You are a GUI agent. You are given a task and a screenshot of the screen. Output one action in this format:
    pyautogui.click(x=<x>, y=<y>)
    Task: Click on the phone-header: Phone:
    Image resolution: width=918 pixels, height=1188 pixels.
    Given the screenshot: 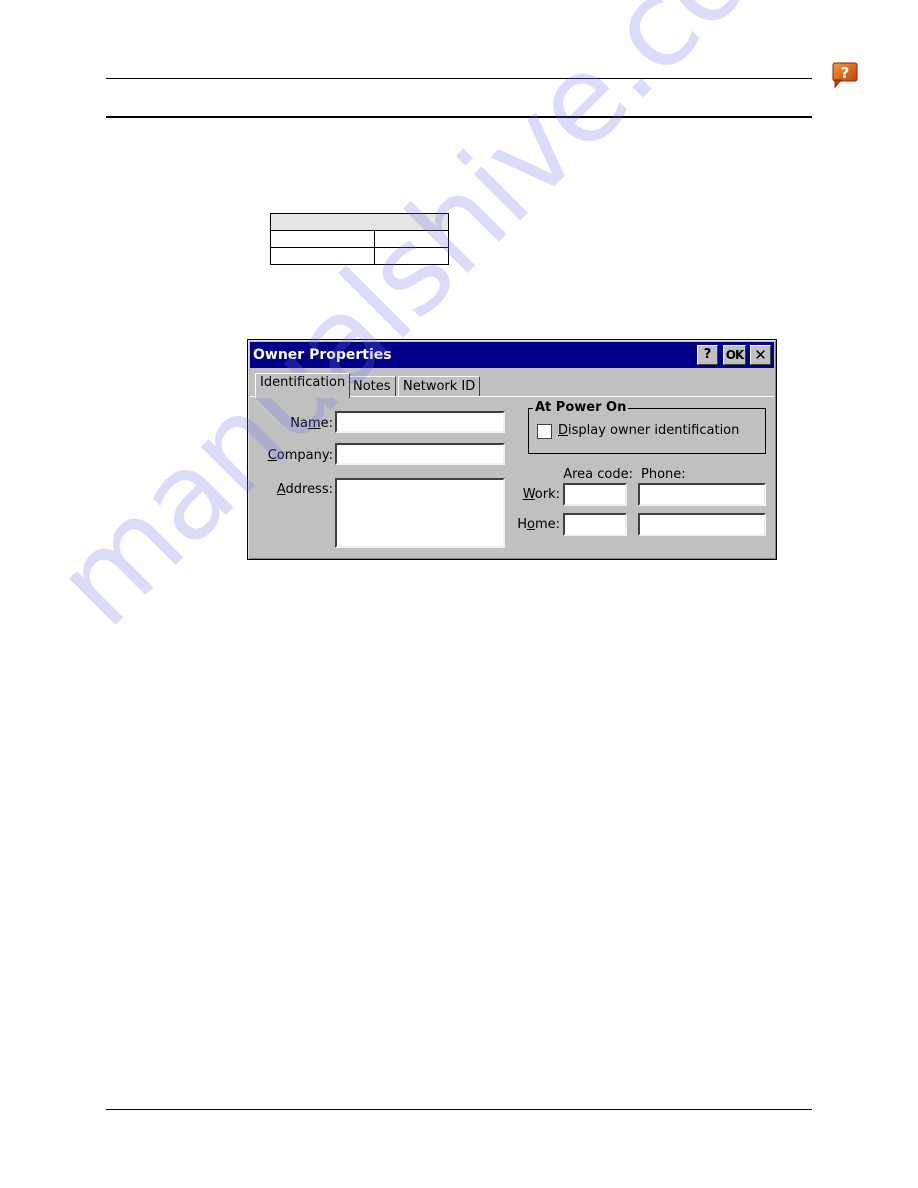 What is the action you would take?
    pyautogui.click(x=663, y=474)
    